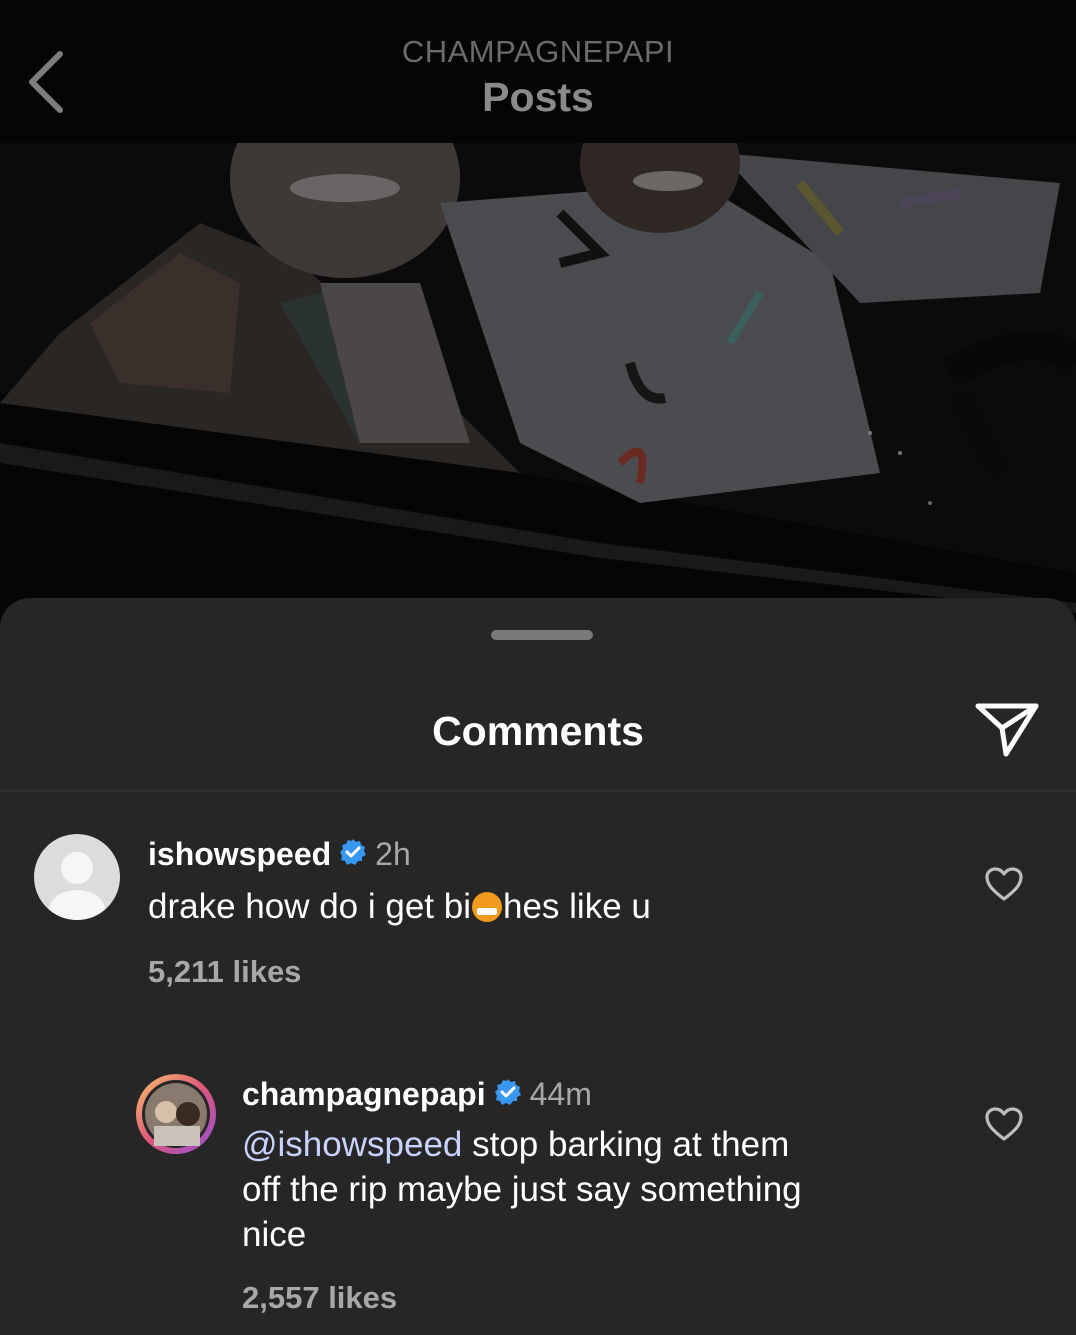 Image resolution: width=1076 pixels, height=1335 pixels. What do you see at coordinates (538, 791) in the screenshot?
I see `divider` at bounding box center [538, 791].